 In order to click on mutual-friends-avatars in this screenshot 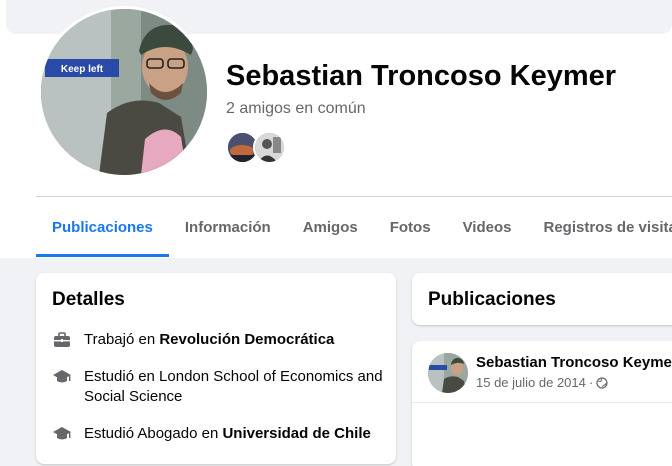, I will do `click(258, 148)`.